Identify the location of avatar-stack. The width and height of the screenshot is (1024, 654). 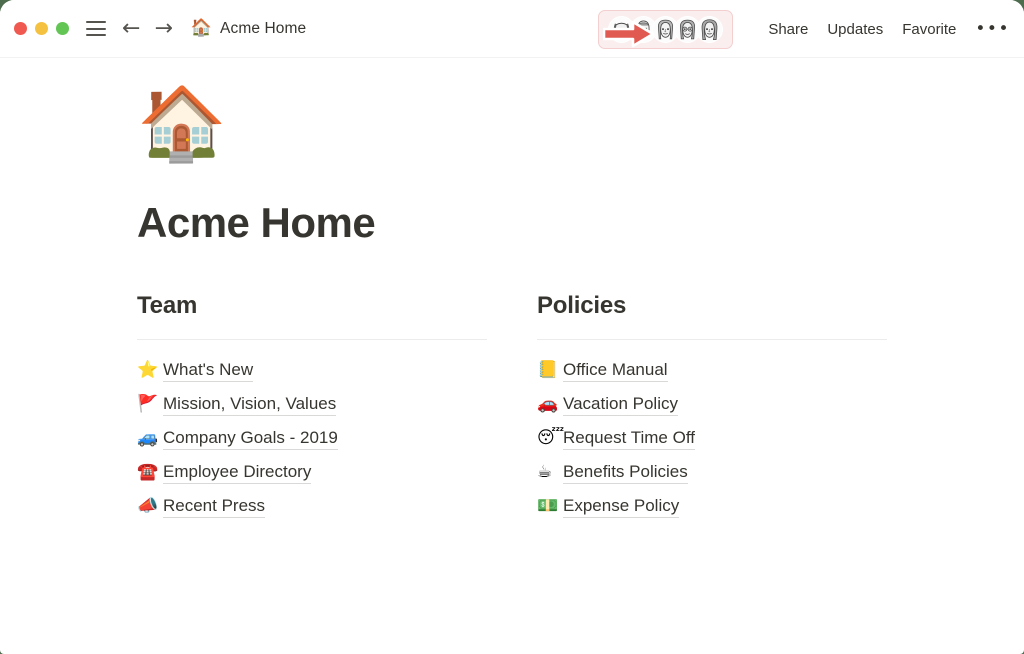
(666, 29).